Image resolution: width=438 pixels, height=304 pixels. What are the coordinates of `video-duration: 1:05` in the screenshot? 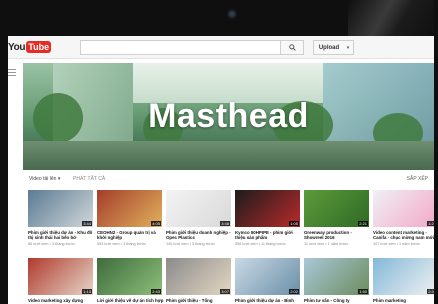 It's located at (294, 223).